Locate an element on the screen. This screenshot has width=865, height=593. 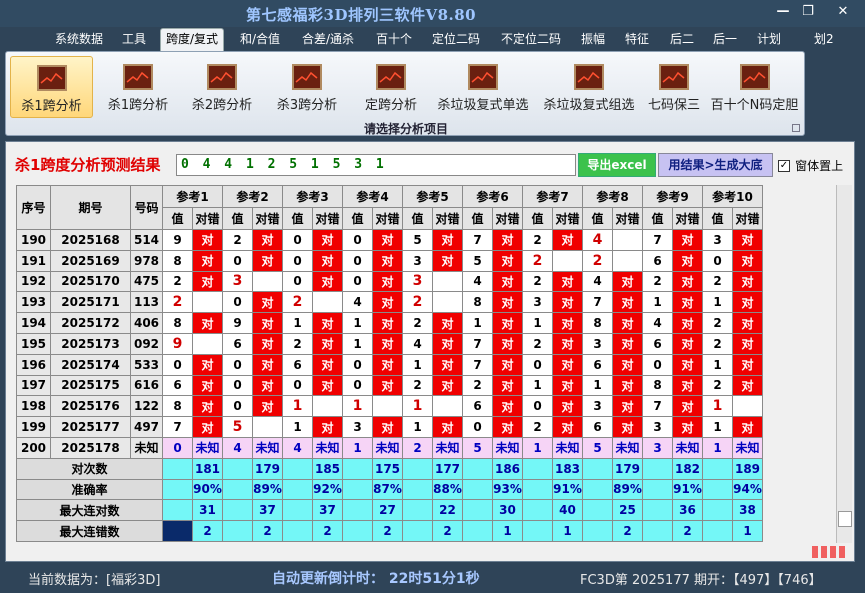
cell-value: 8 is located at coordinates (597, 323).